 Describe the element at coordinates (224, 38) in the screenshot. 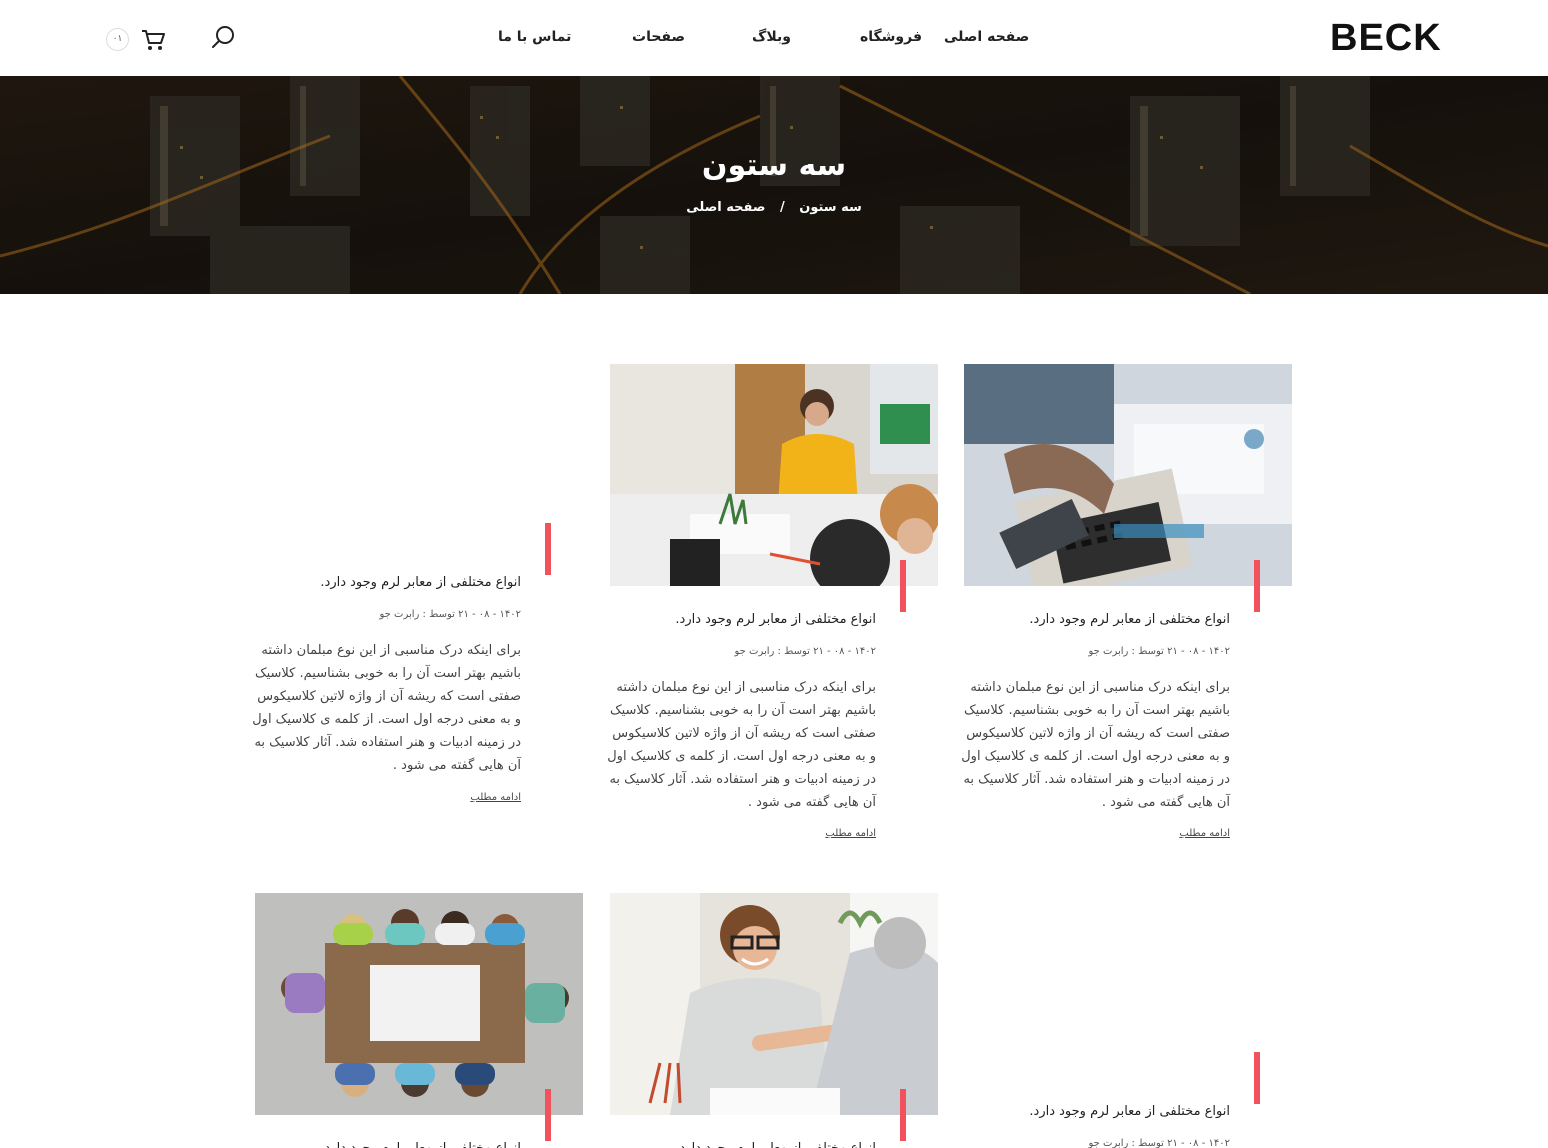

I see `search-icon` at that location.